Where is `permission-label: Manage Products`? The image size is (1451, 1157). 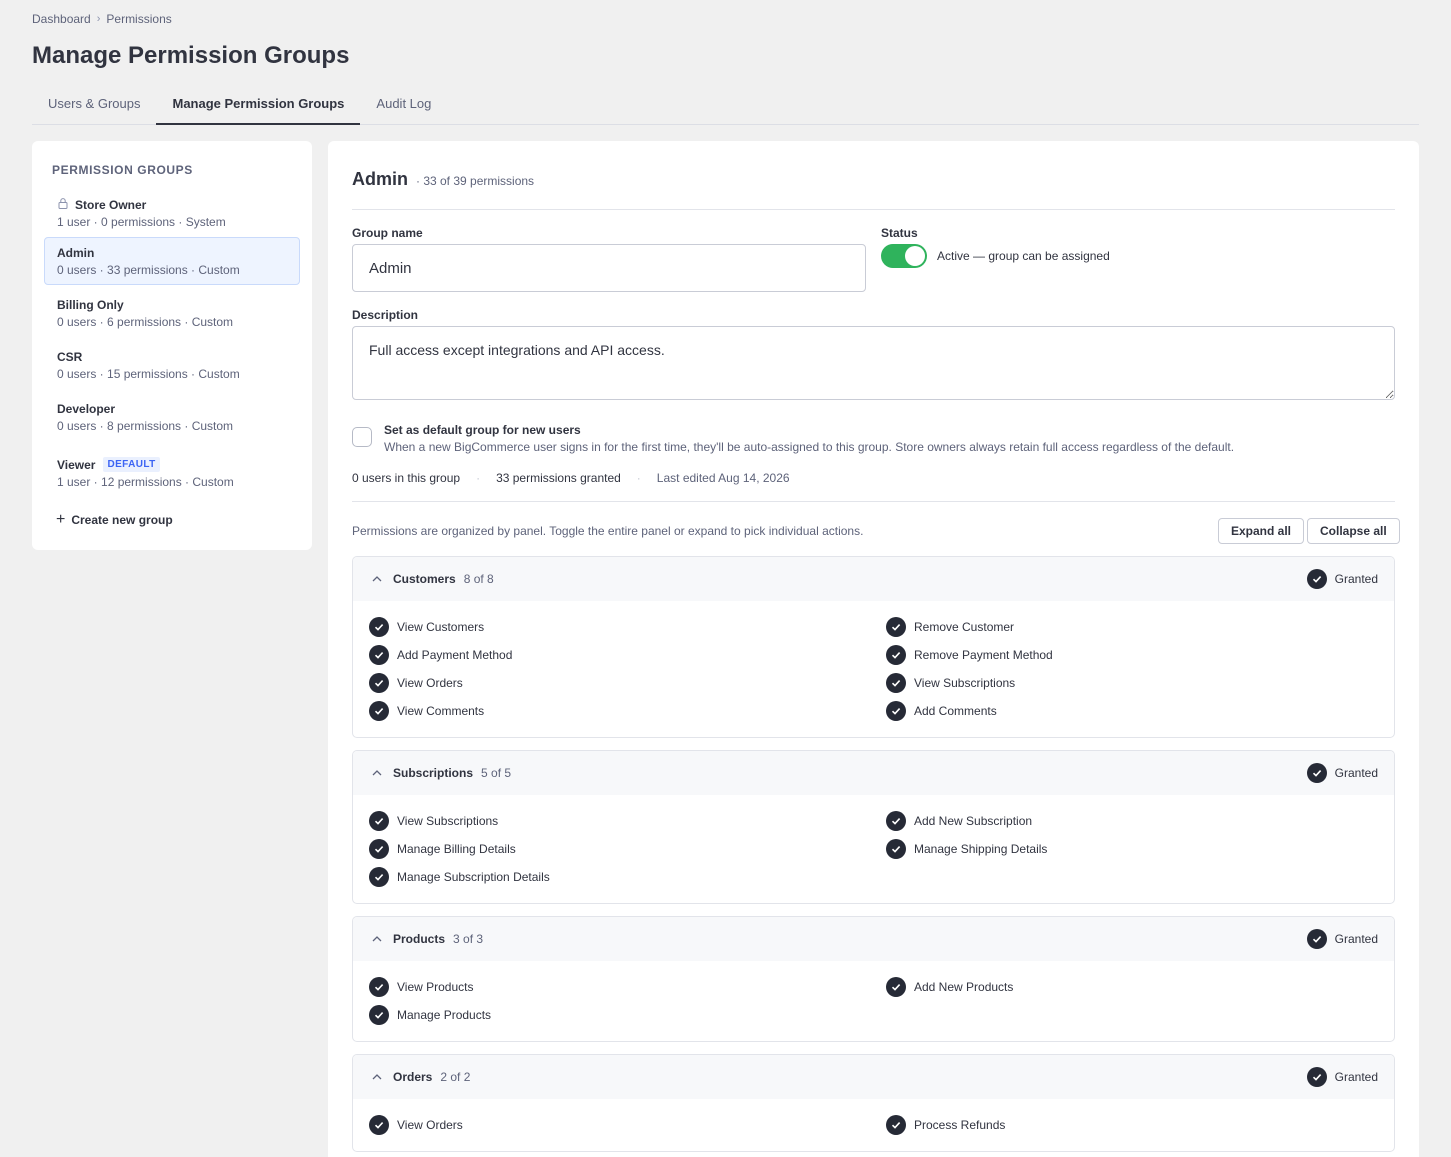
permission-label: Manage Products is located at coordinates (444, 1015).